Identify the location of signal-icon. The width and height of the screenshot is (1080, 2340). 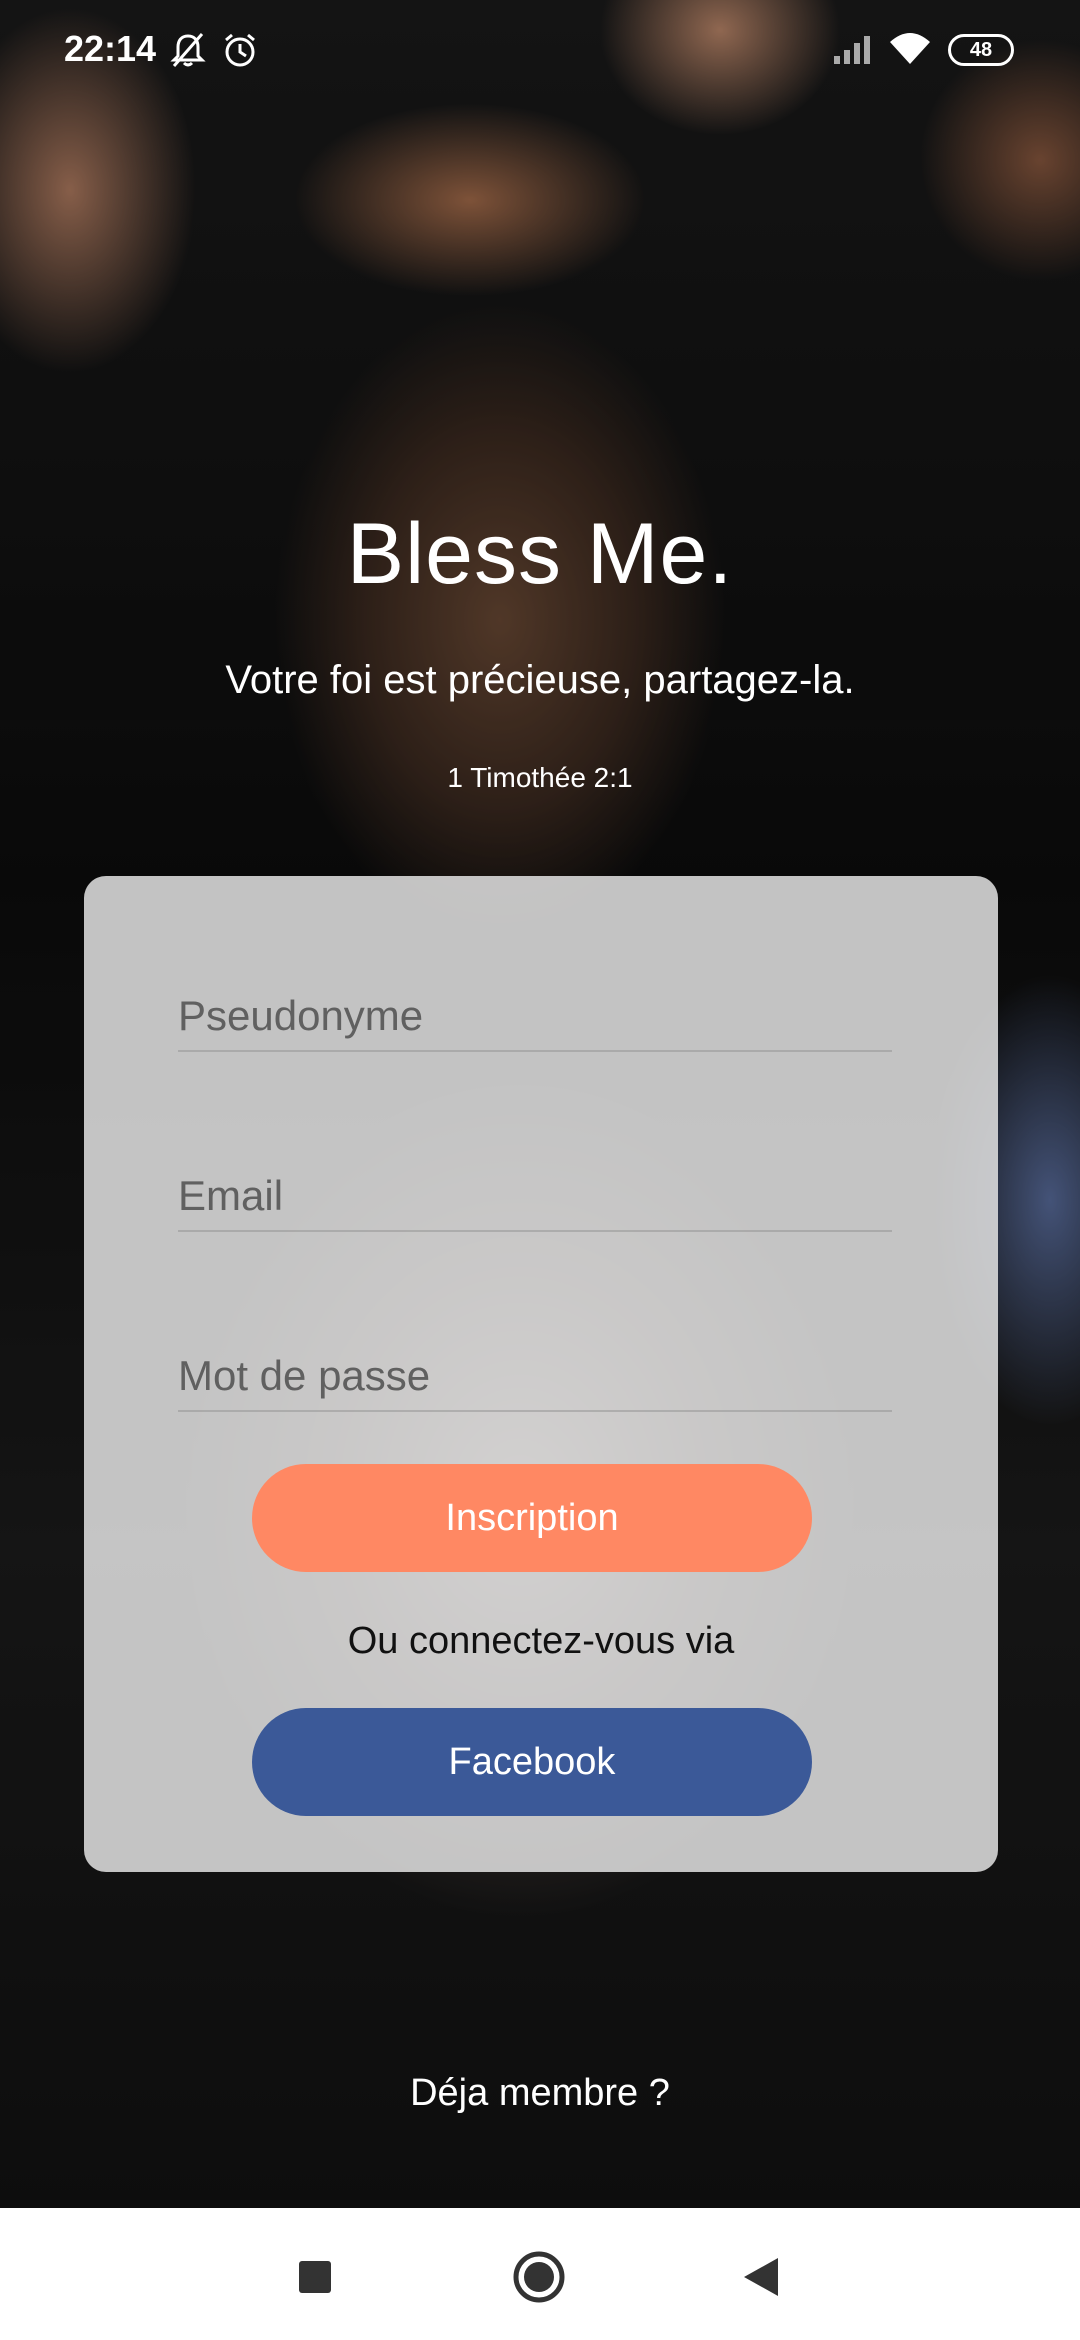
(854, 52).